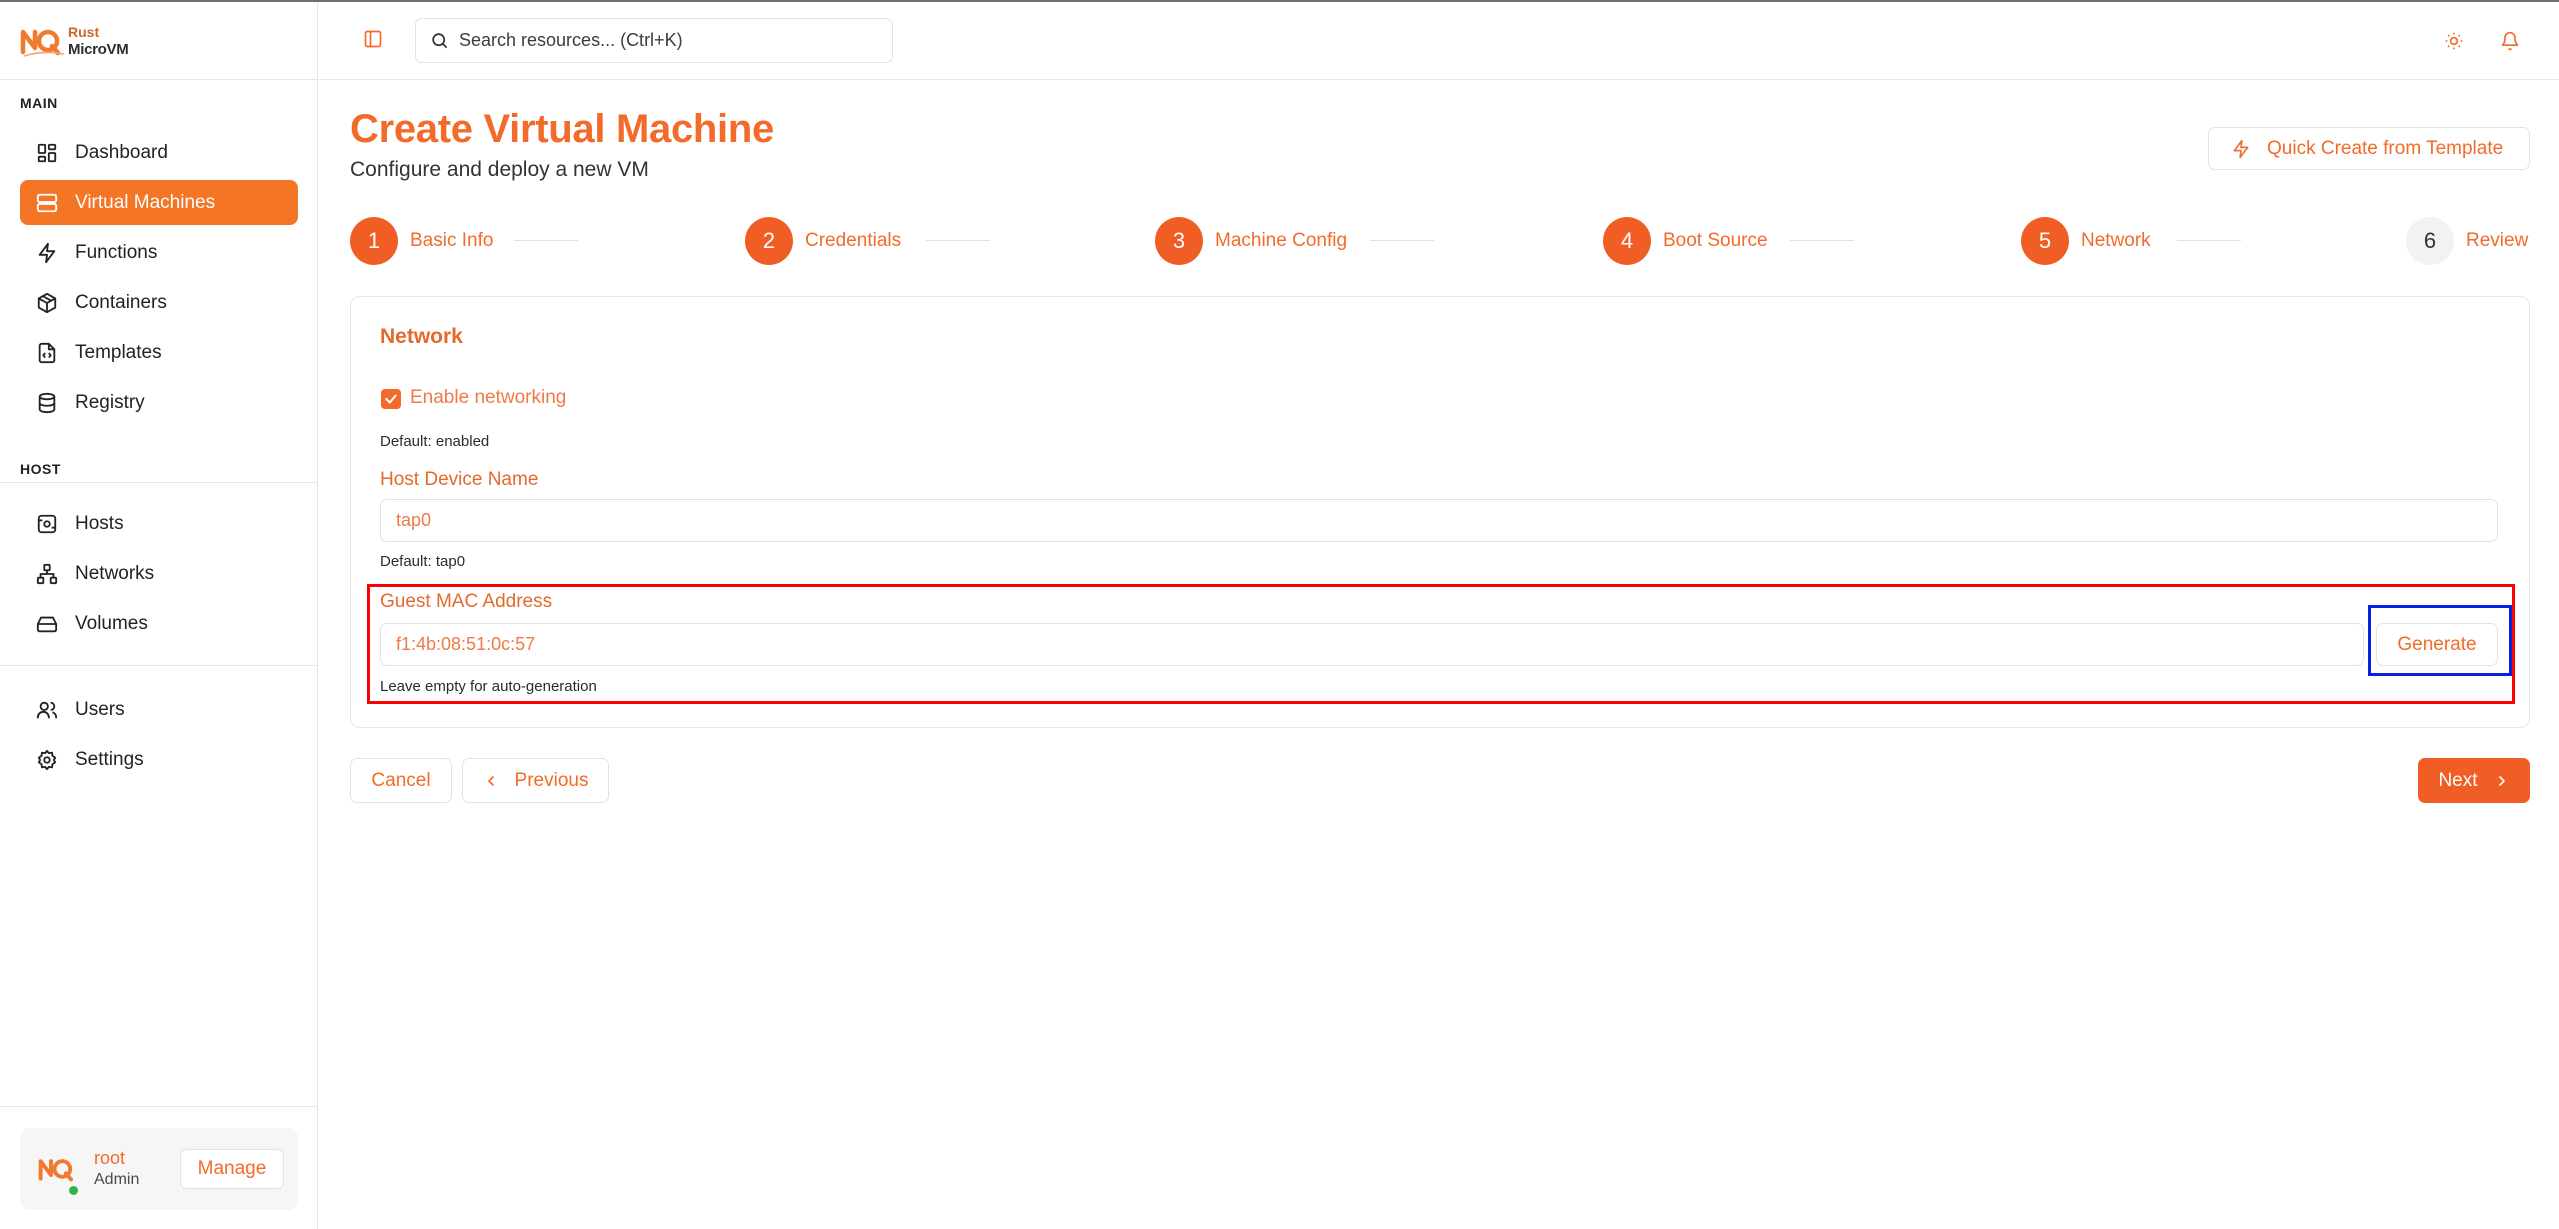 The image size is (2559, 1229). Describe the element at coordinates (47, 353) in the screenshot. I see `template-file-icon` at that location.